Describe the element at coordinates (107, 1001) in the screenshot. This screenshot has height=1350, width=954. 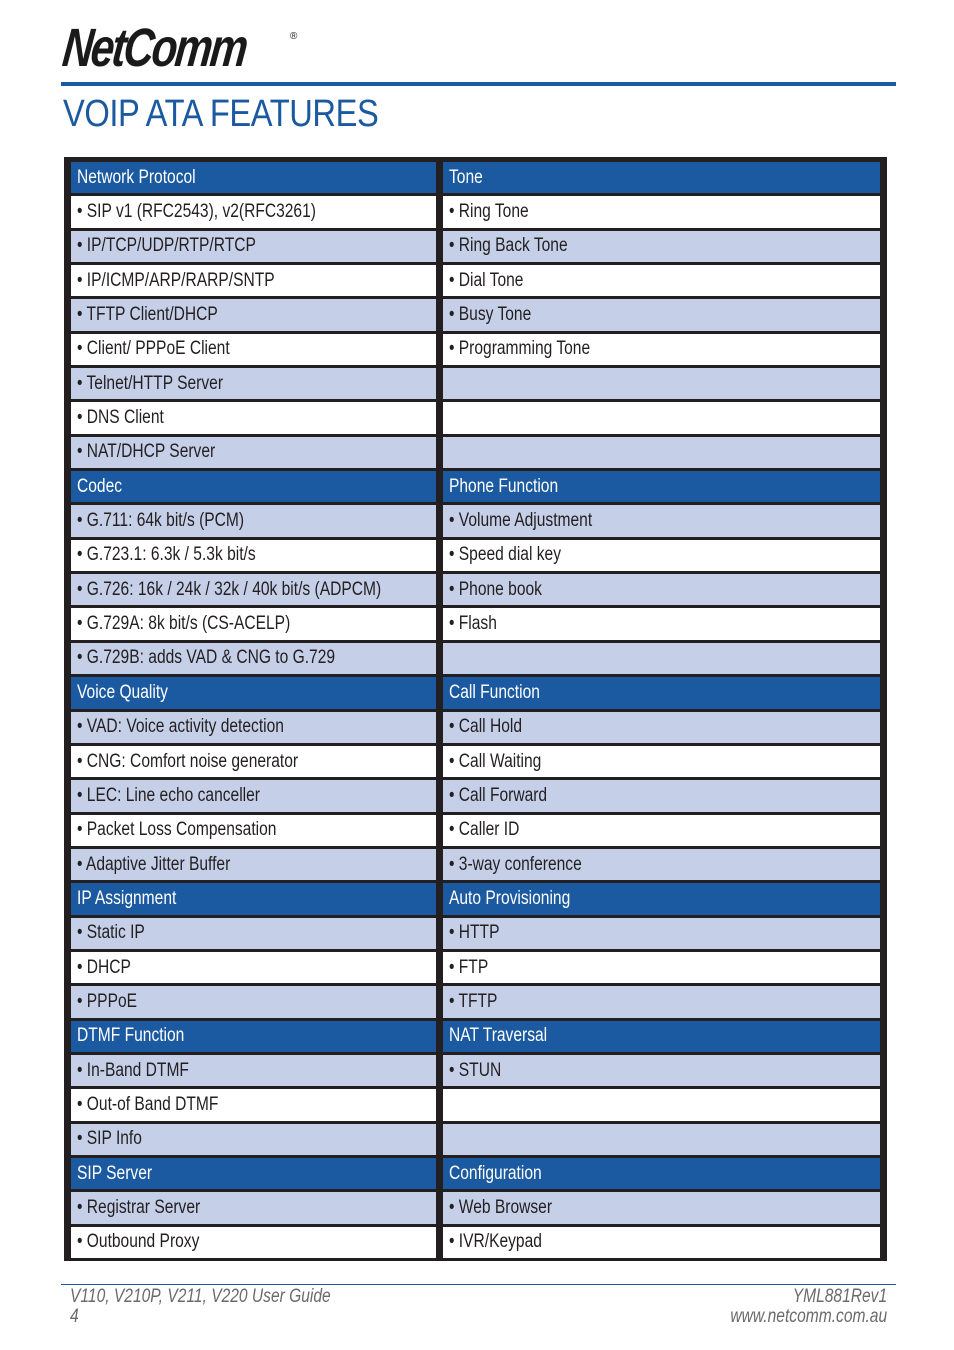
I see `feature-text: • PPPoE` at that location.